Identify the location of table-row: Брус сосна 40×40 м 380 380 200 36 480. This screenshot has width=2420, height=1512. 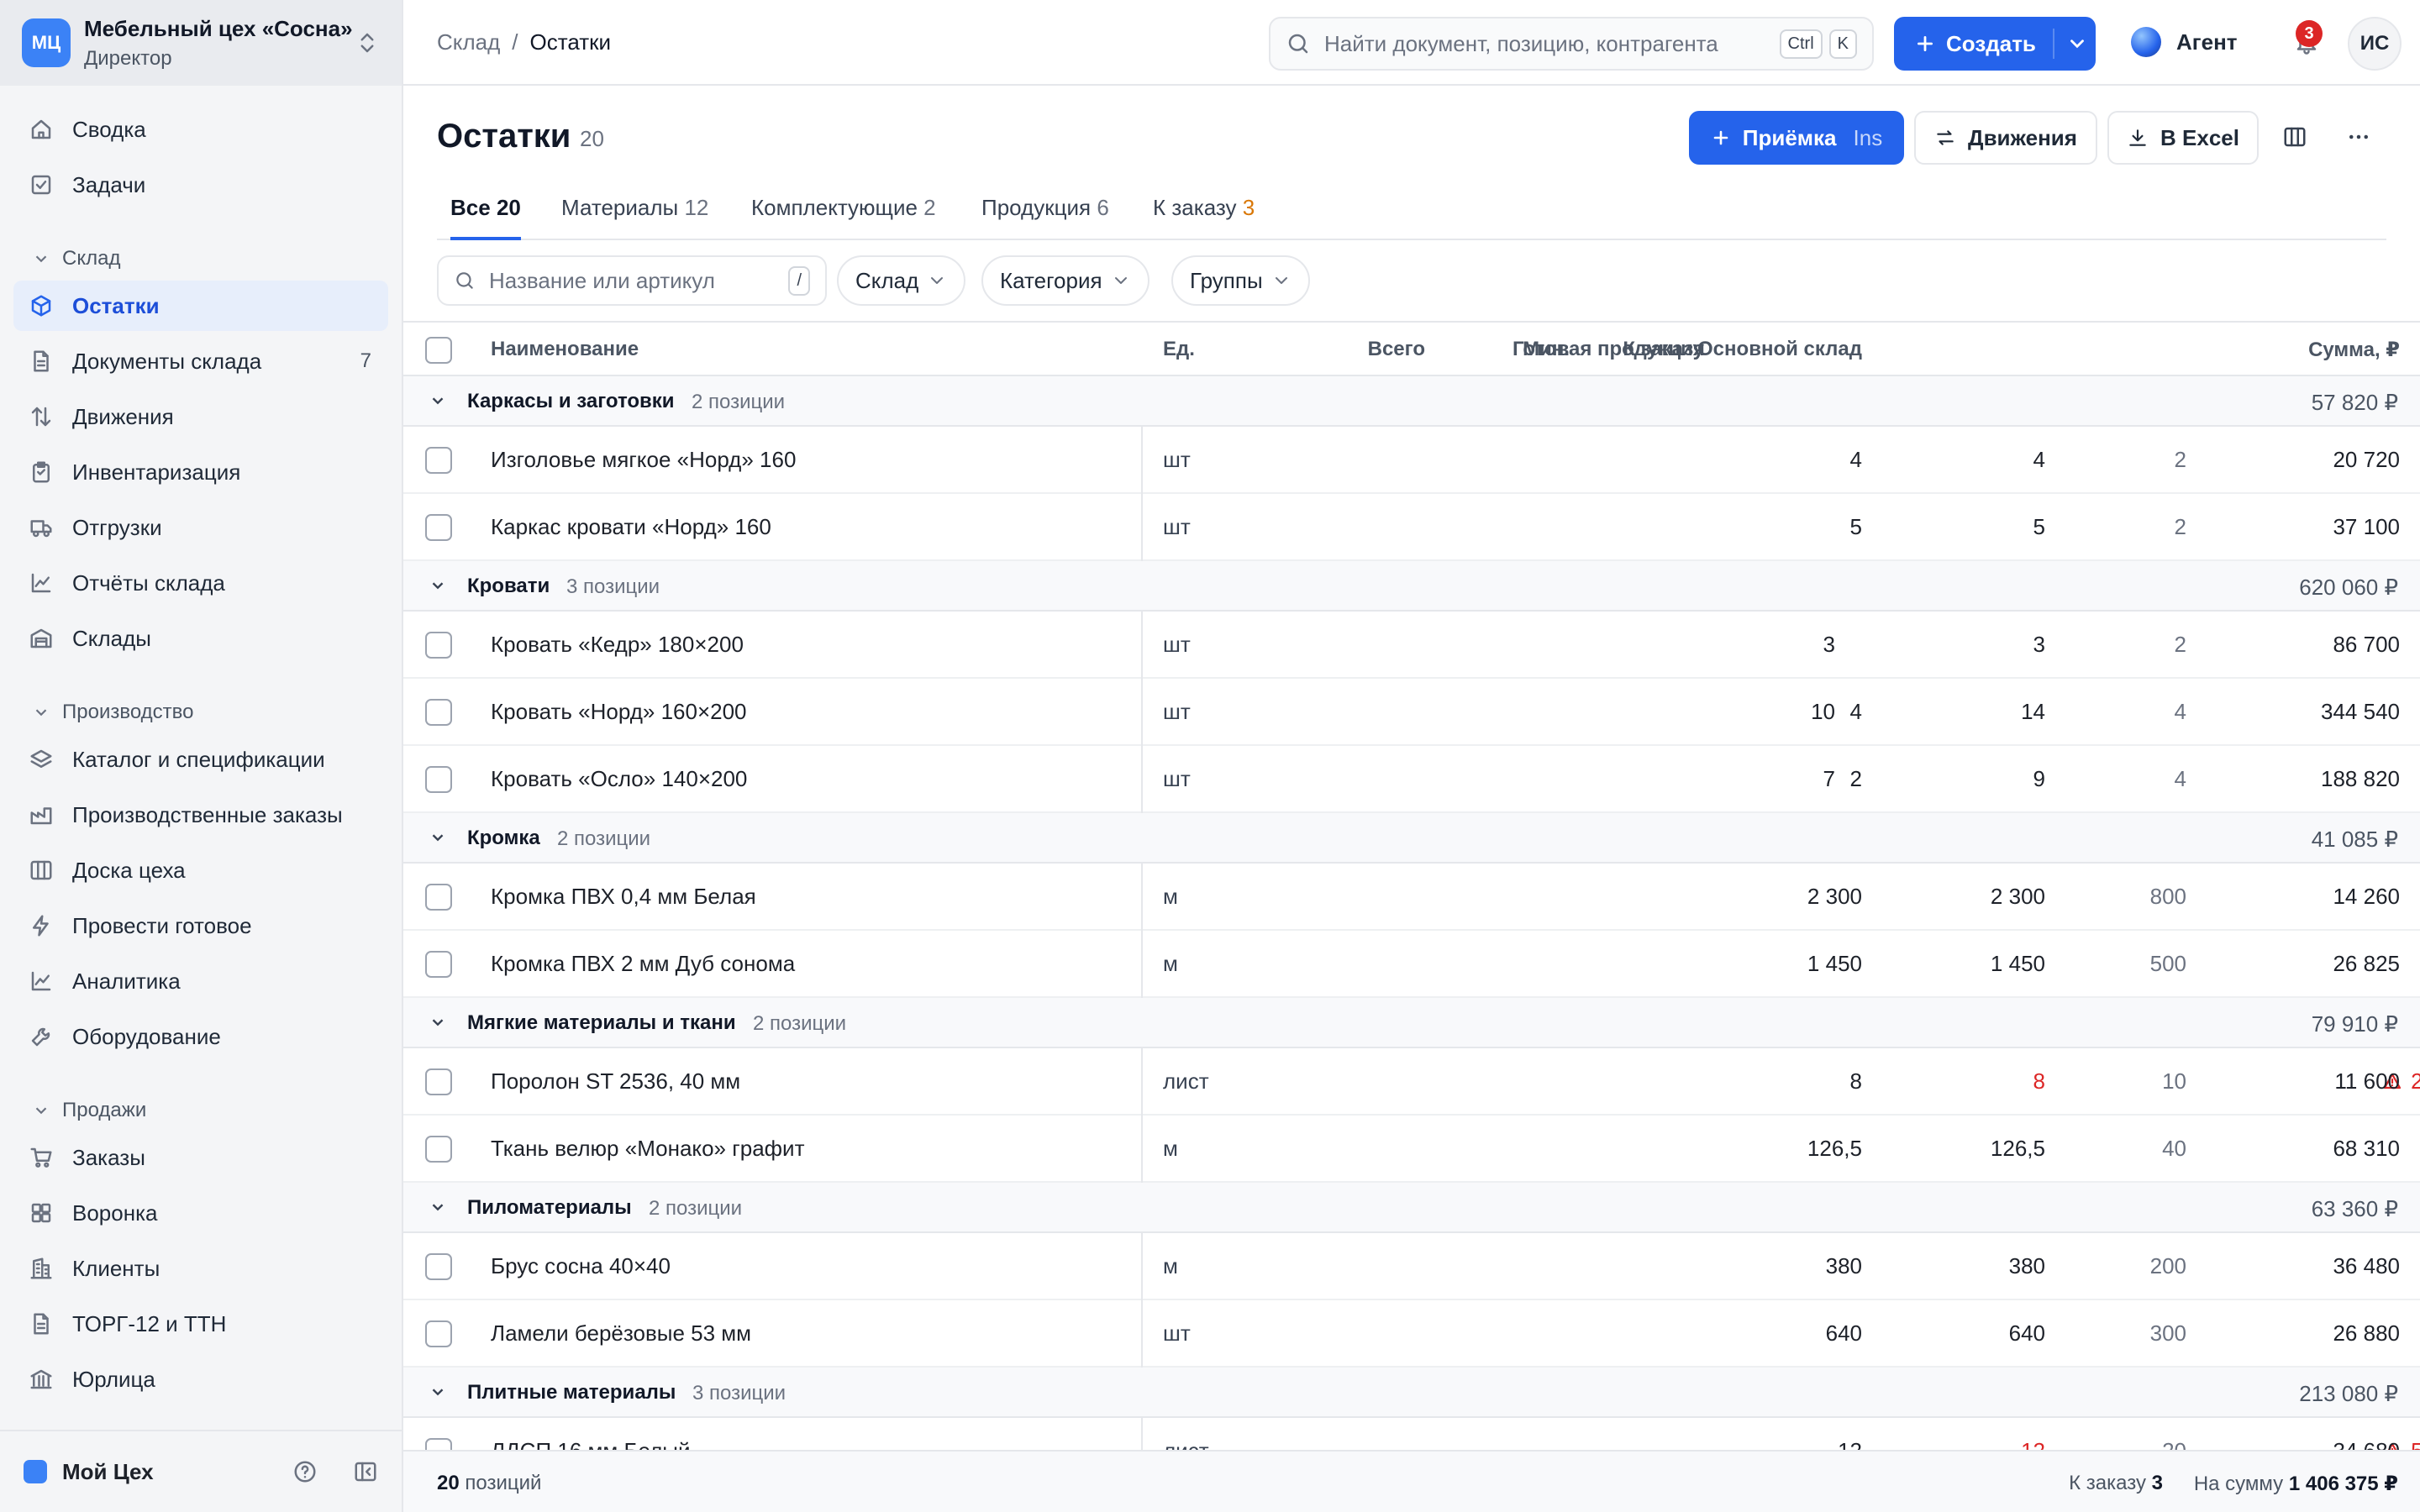
(1411, 1266).